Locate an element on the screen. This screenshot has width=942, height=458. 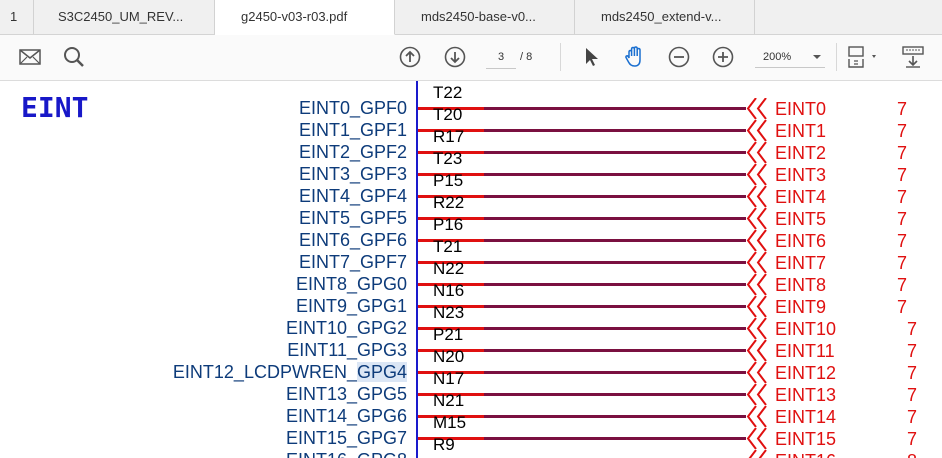
schematic-row: EINT6_GPF6 P16 EINT6 7 is located at coordinates (471, 234).